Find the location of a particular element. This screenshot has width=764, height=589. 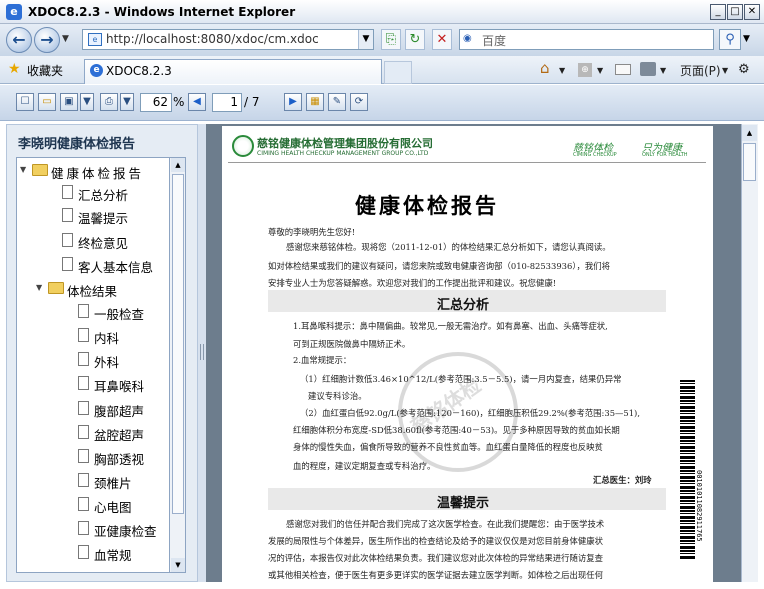

text-line: 或其他相关检查，便于医生有更多更详实的医学证据去建立医学判断。如体检之后出现任何 is located at coordinates (435, 575).